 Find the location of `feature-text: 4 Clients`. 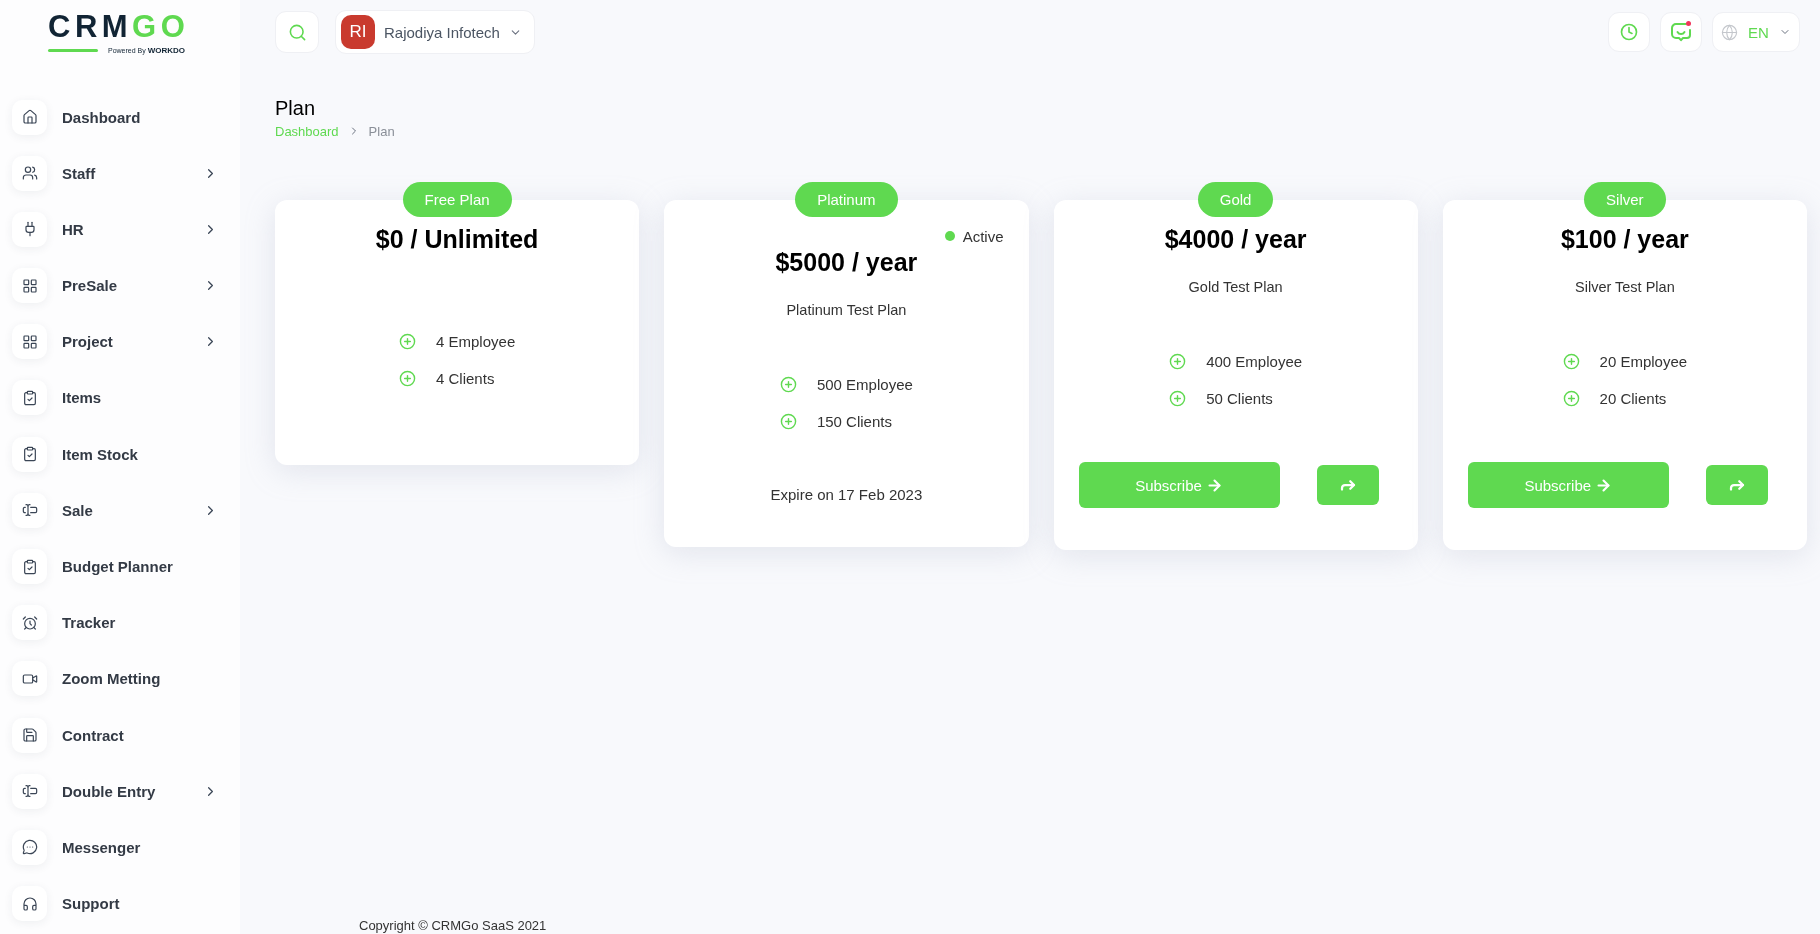

feature-text: 4 Clients is located at coordinates (465, 378).